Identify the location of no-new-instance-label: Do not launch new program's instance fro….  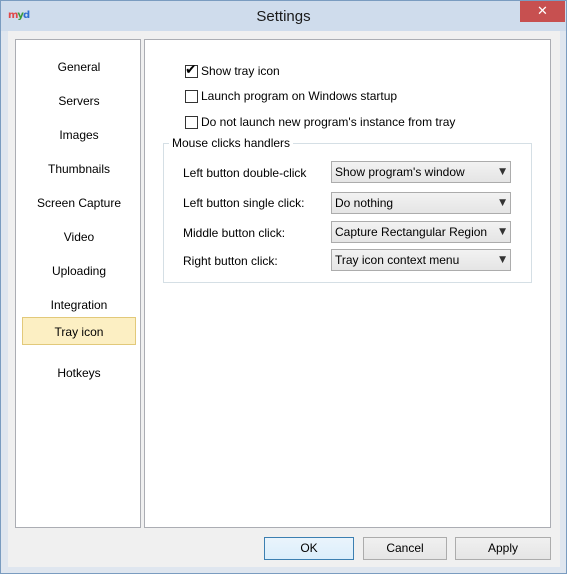
(328, 122).